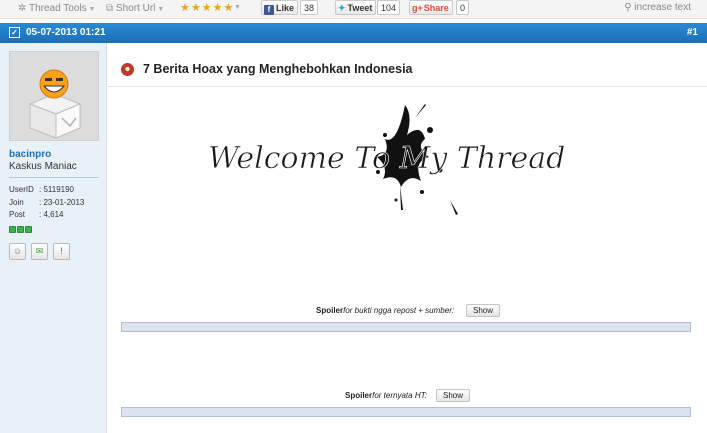 The height and width of the screenshot is (433, 707). I want to click on avatar, so click(54, 96).